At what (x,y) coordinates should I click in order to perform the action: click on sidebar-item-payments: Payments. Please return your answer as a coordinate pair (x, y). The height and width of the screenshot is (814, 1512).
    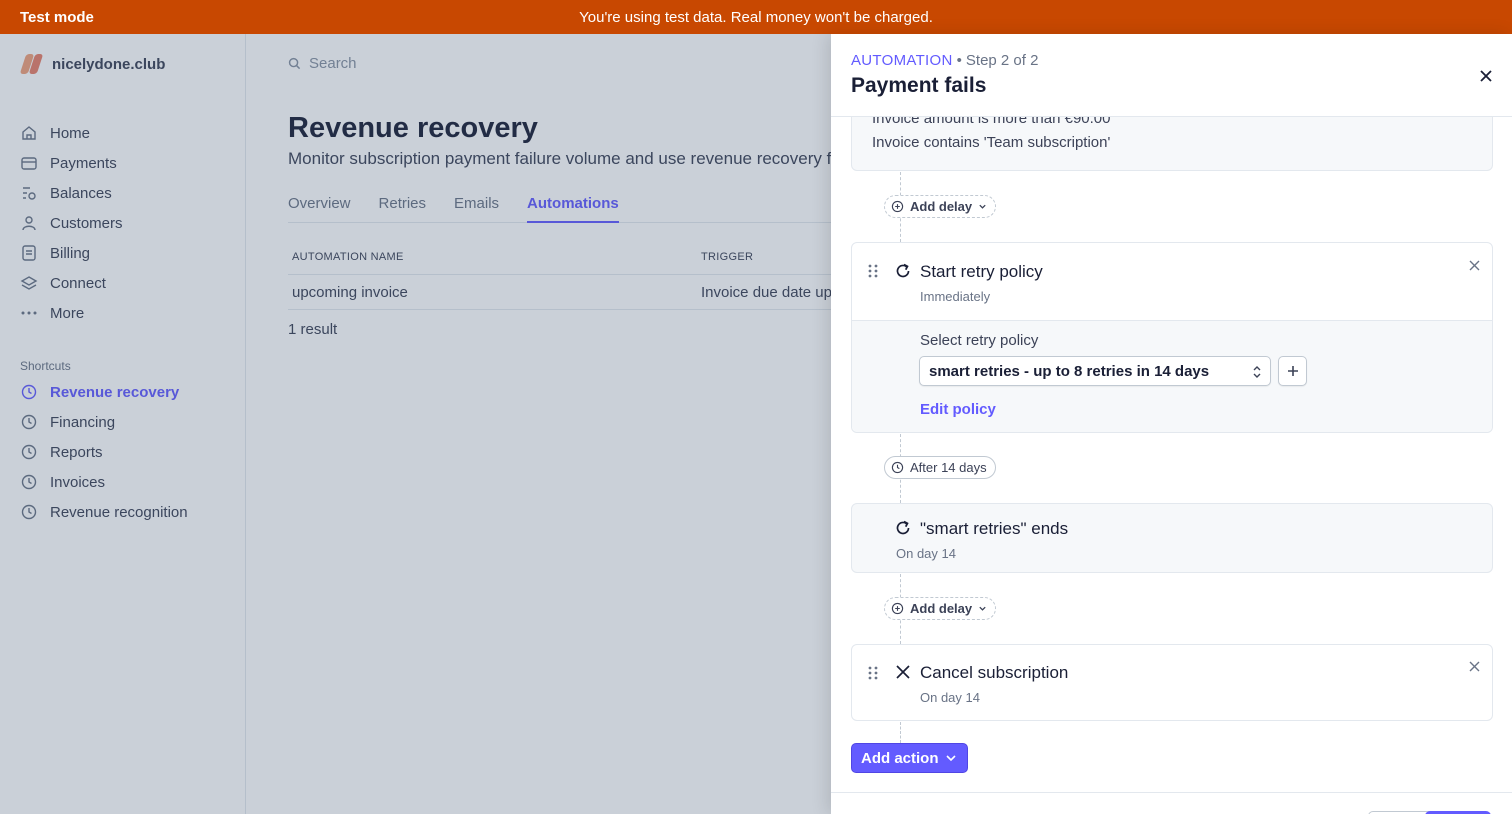
    Looking at the image, I should click on (71, 163).